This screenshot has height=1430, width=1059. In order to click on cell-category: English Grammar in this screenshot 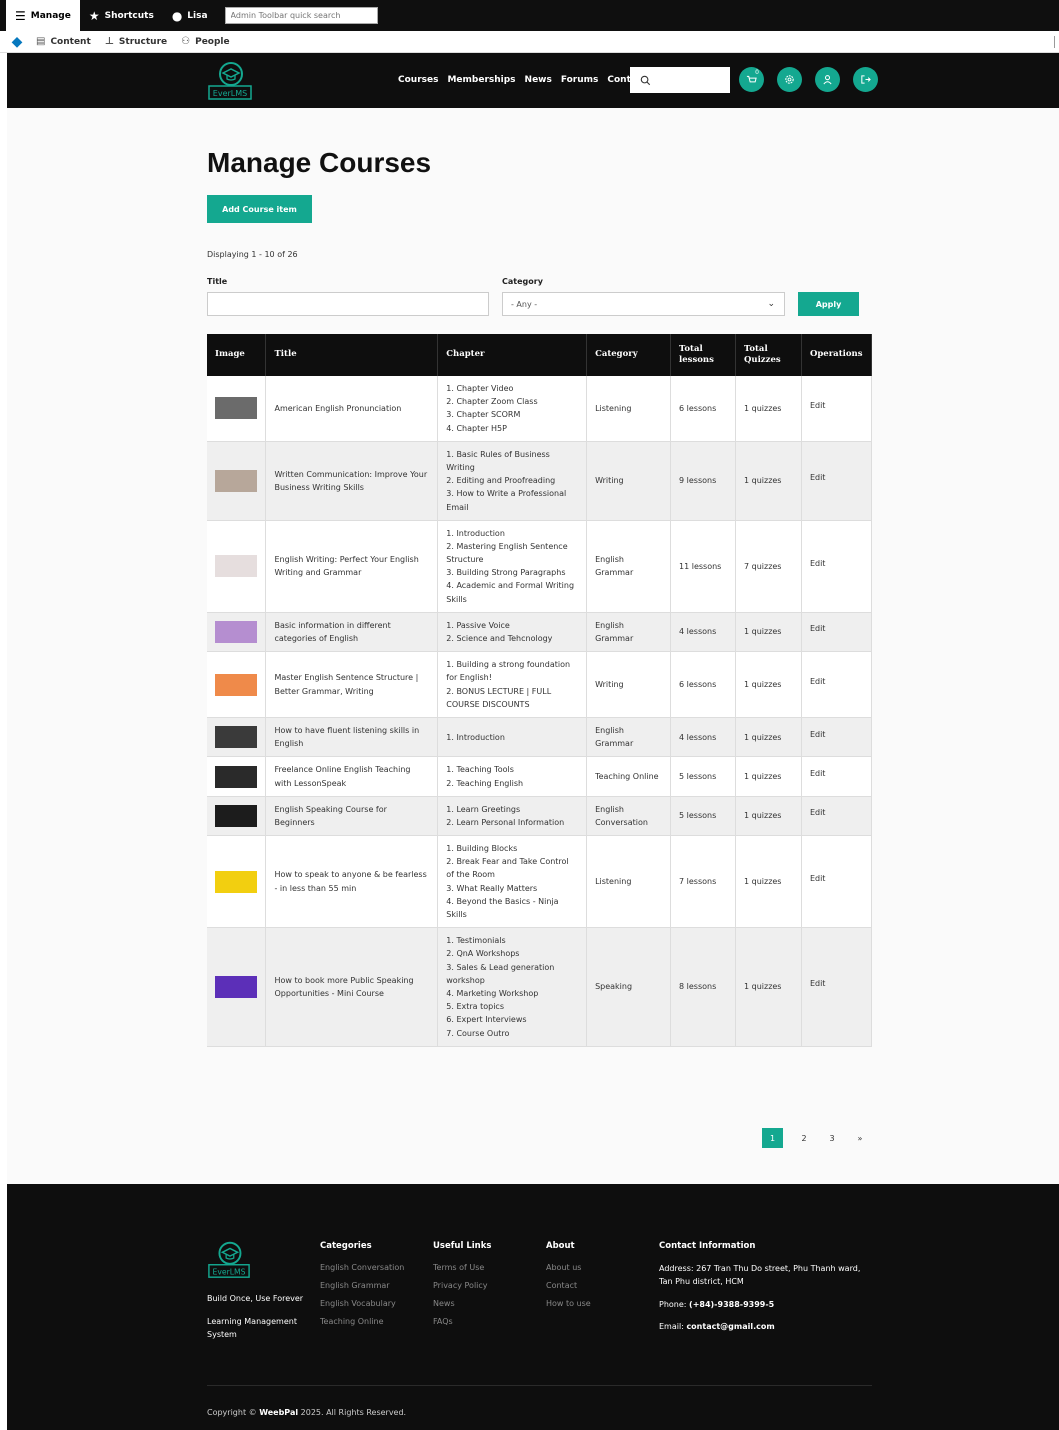, I will do `click(629, 566)`.